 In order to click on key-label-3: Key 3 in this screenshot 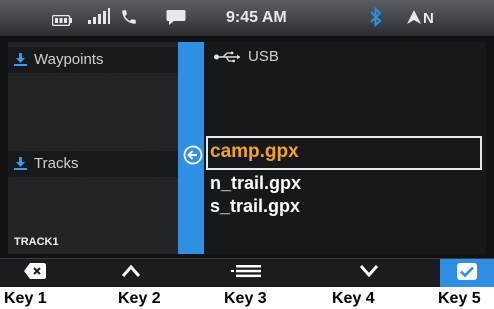, I will do `click(245, 298)`.